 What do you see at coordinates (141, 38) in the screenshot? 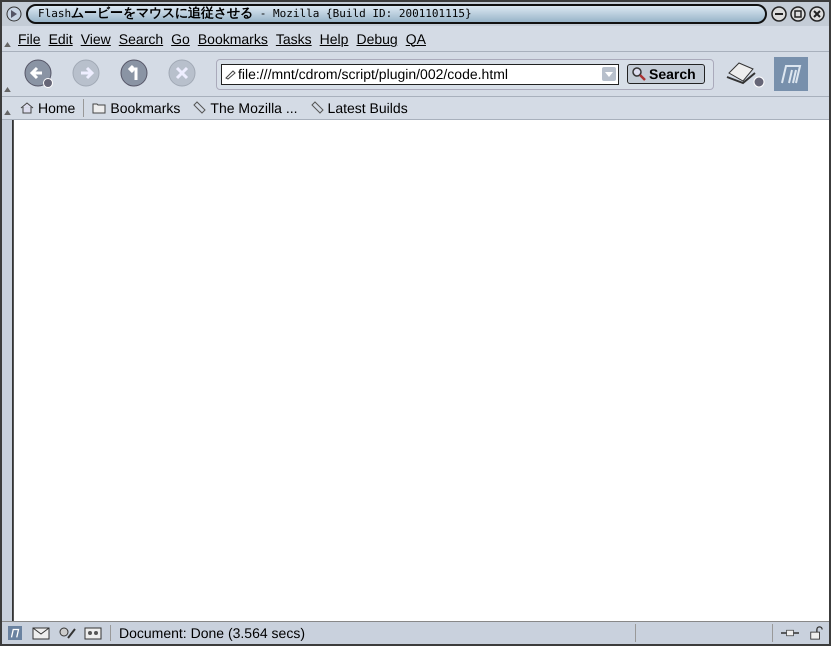
I see `menu-item: Search` at bounding box center [141, 38].